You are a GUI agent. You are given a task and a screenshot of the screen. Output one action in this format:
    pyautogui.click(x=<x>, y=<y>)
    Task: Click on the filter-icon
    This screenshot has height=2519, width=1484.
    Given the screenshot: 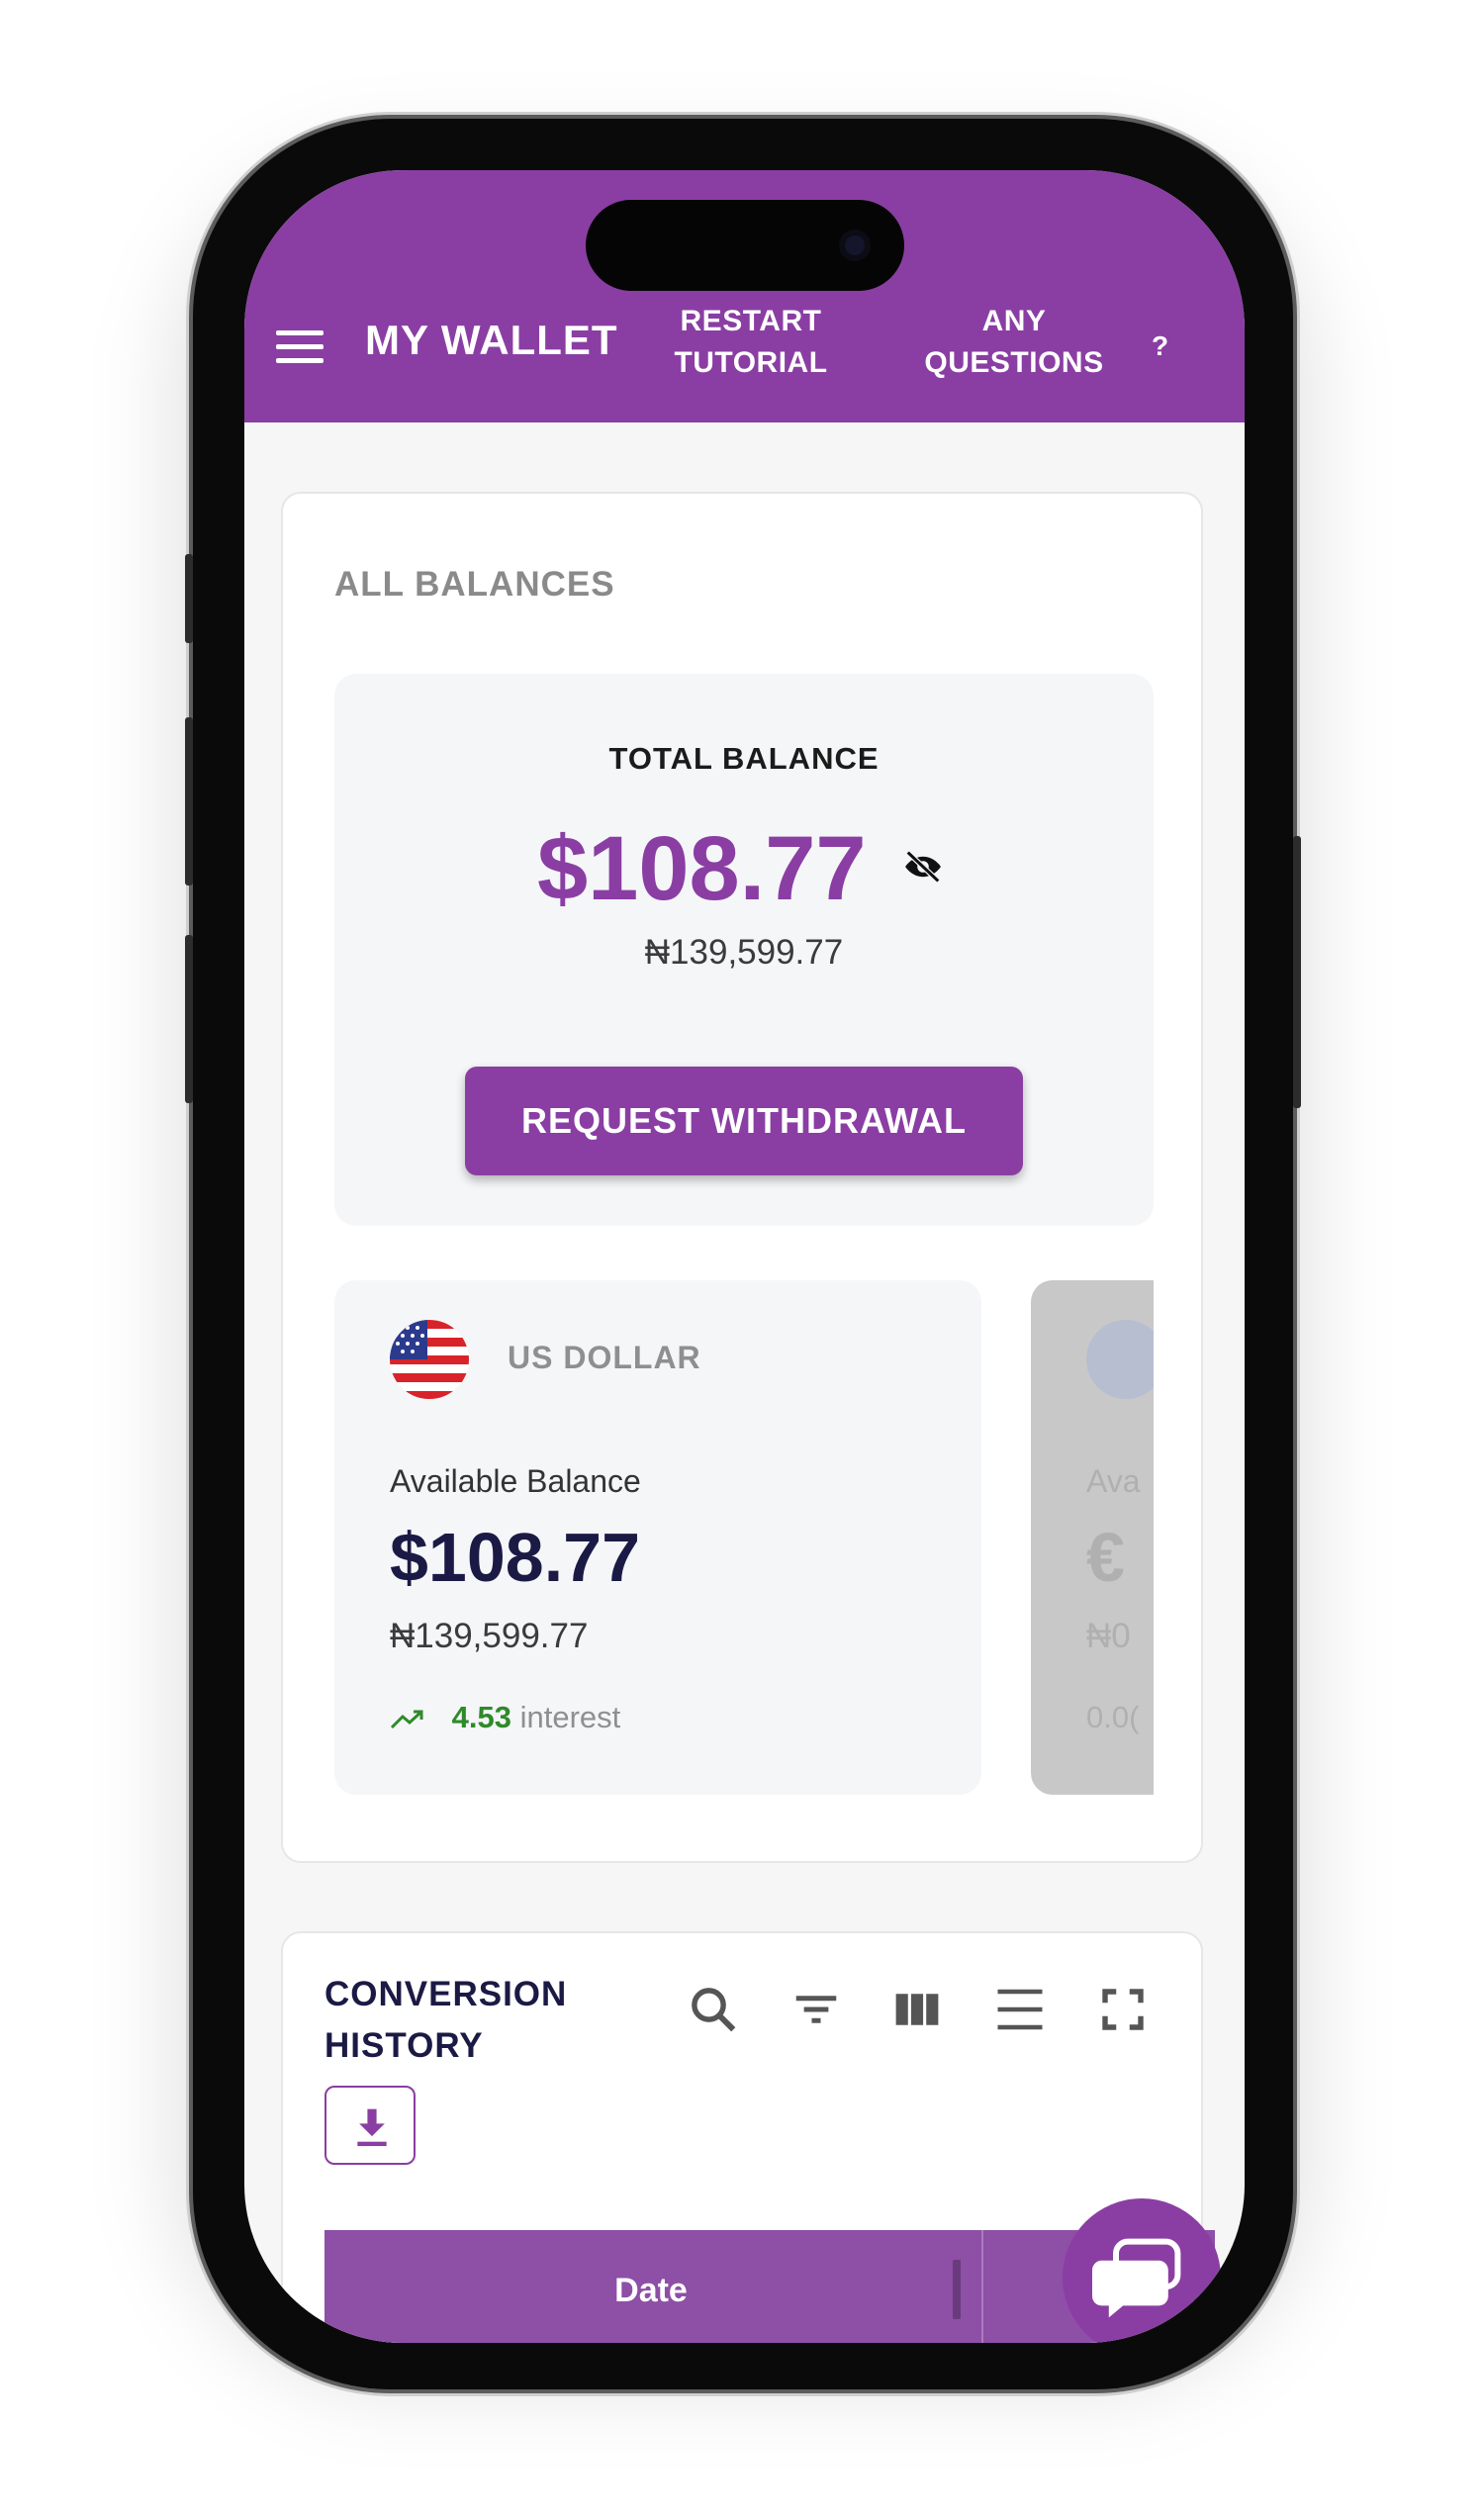 What is the action you would take?
    pyautogui.click(x=816, y=2010)
    